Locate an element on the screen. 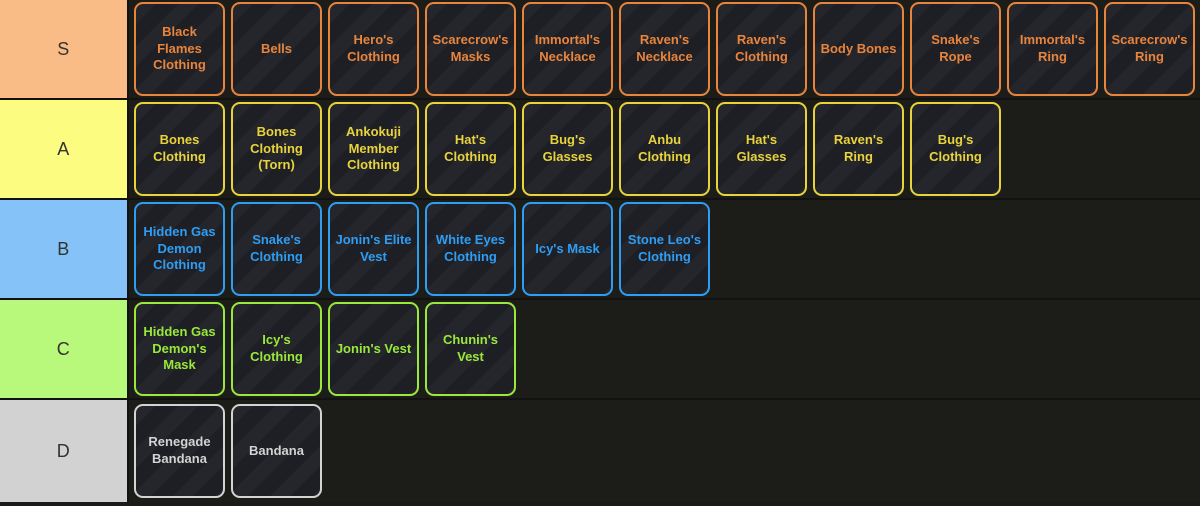 This screenshot has height=506, width=1200. tier-item-label: Bug's Clothing is located at coordinates (955, 148).